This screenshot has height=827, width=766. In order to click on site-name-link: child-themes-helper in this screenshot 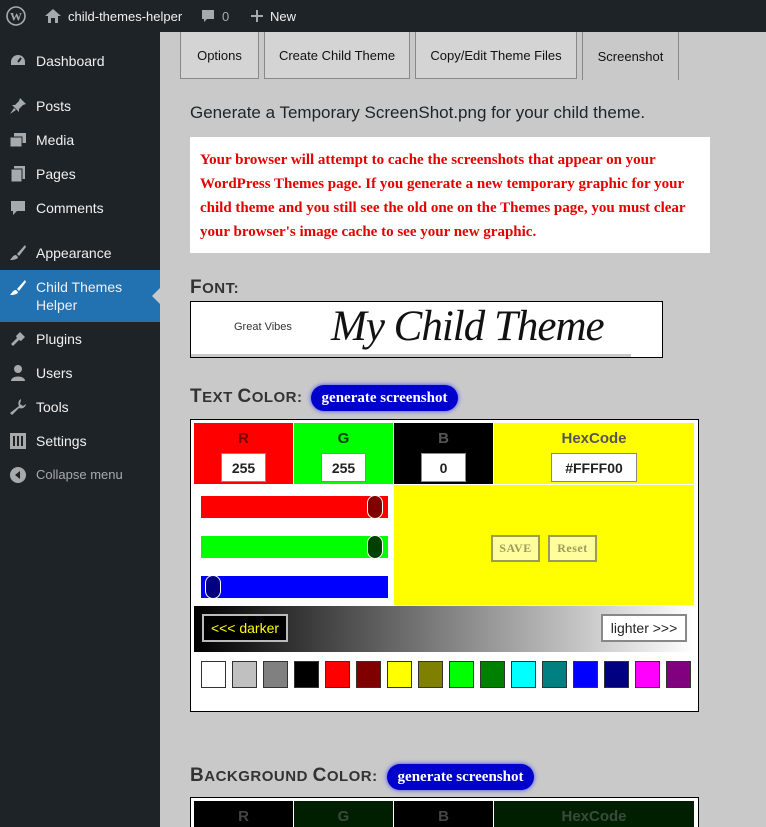, I will do `click(113, 16)`.